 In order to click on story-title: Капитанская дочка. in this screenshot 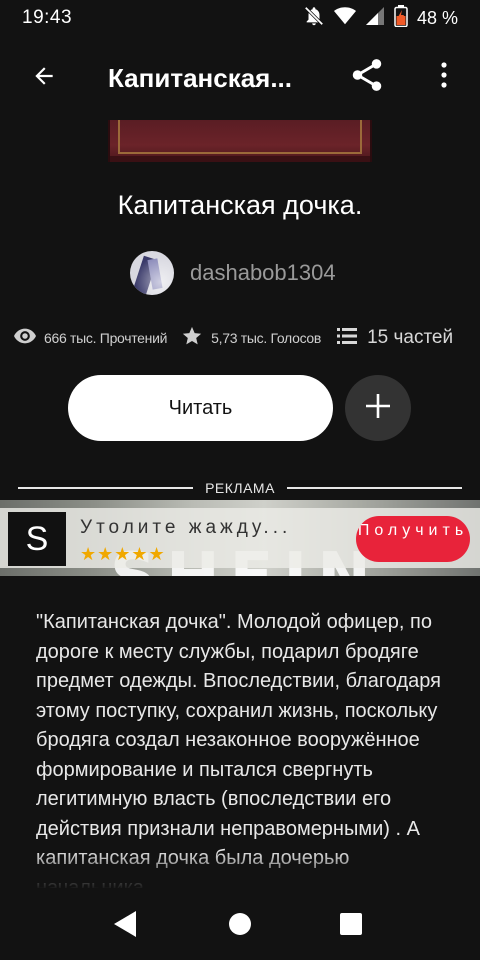, I will do `click(240, 205)`.